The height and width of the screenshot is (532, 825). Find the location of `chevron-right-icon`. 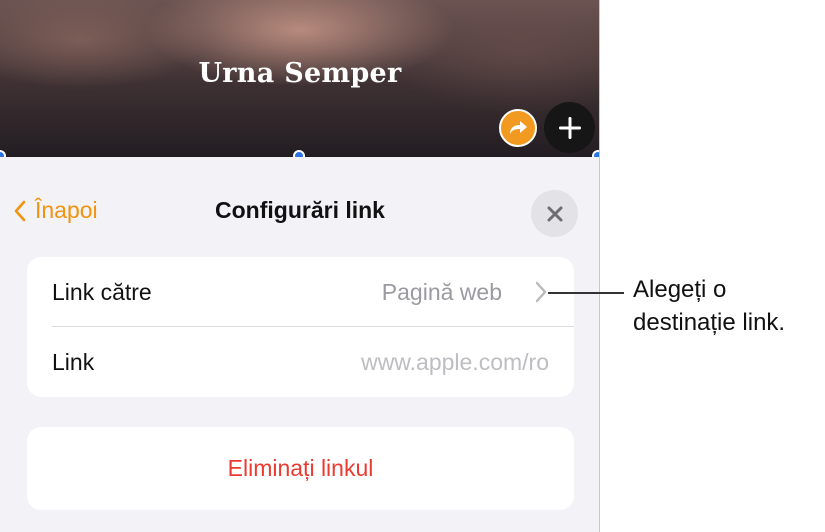

chevron-right-icon is located at coordinates (541, 292).